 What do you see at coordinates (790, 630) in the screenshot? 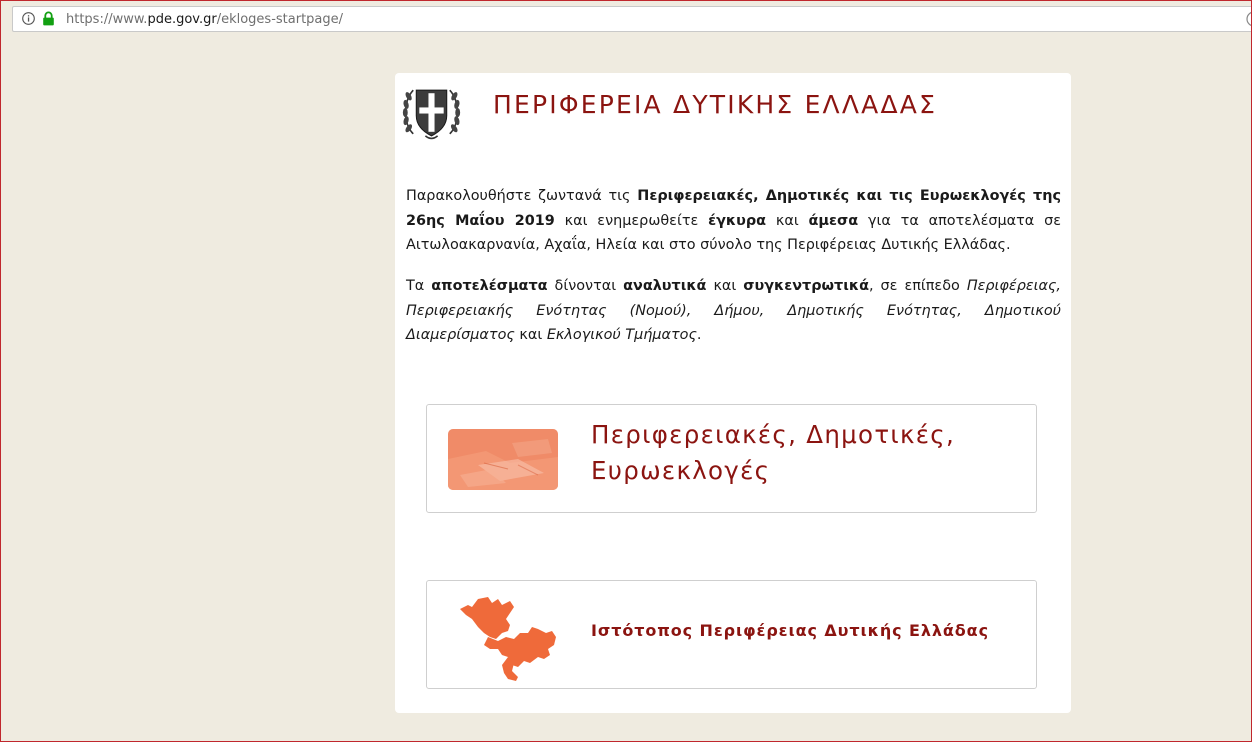
I see `website-link-label: Ιστότοπος Περιφέρειας Δυτικής Ελλάδας` at bounding box center [790, 630].